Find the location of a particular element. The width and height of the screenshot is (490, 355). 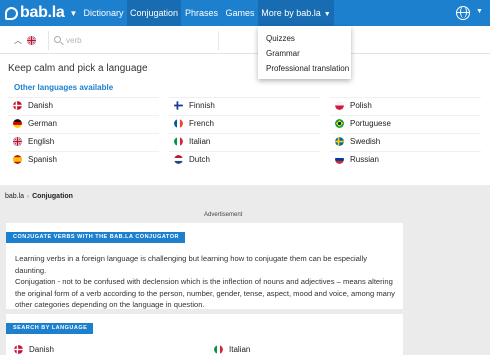

russian-flag-icon is located at coordinates (339, 159).